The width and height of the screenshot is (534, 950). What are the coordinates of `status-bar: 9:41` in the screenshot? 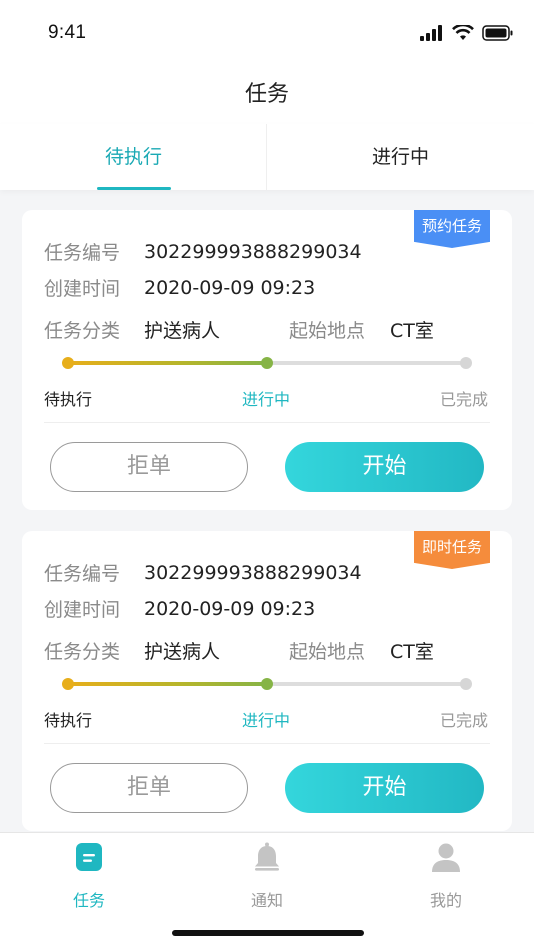 It's located at (267, 33).